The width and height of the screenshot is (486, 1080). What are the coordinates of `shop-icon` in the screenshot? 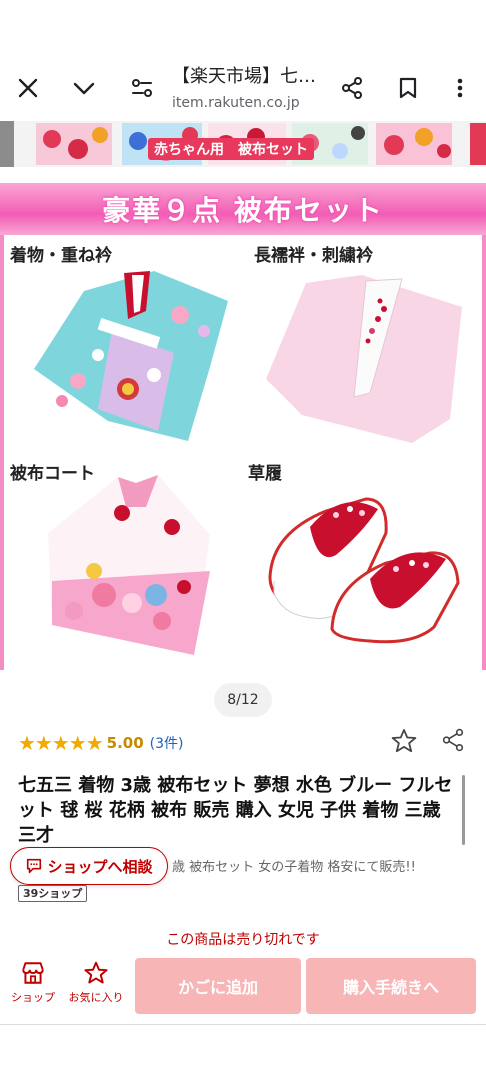 It's located at (33, 973).